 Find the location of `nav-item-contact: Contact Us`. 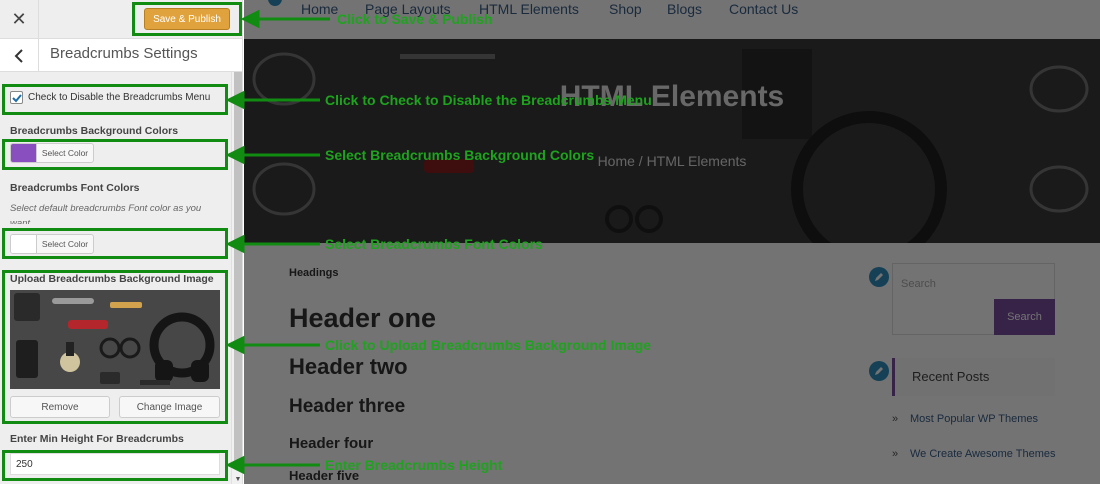

nav-item-contact: Contact Us is located at coordinates (763, 9).